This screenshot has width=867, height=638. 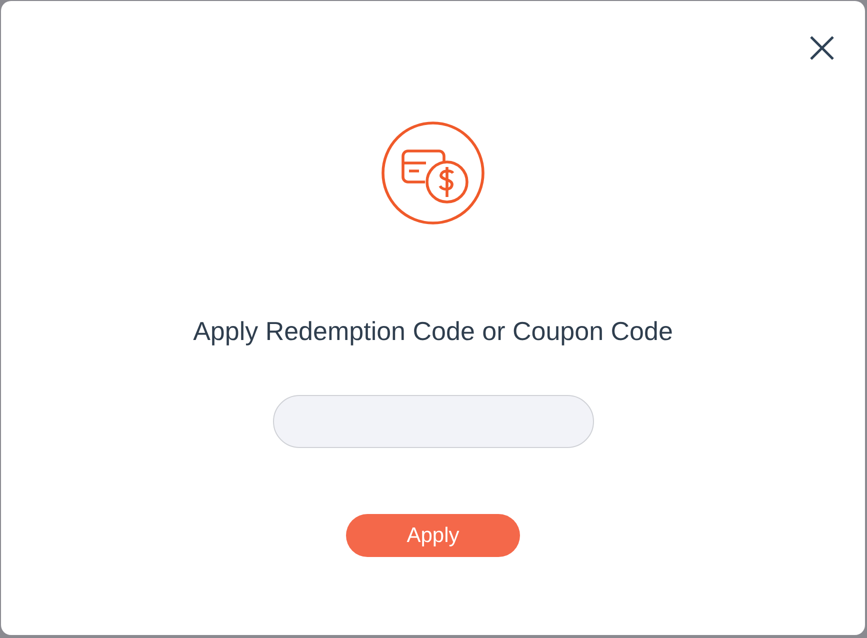 What do you see at coordinates (822, 48) in the screenshot?
I see `close-icon` at bounding box center [822, 48].